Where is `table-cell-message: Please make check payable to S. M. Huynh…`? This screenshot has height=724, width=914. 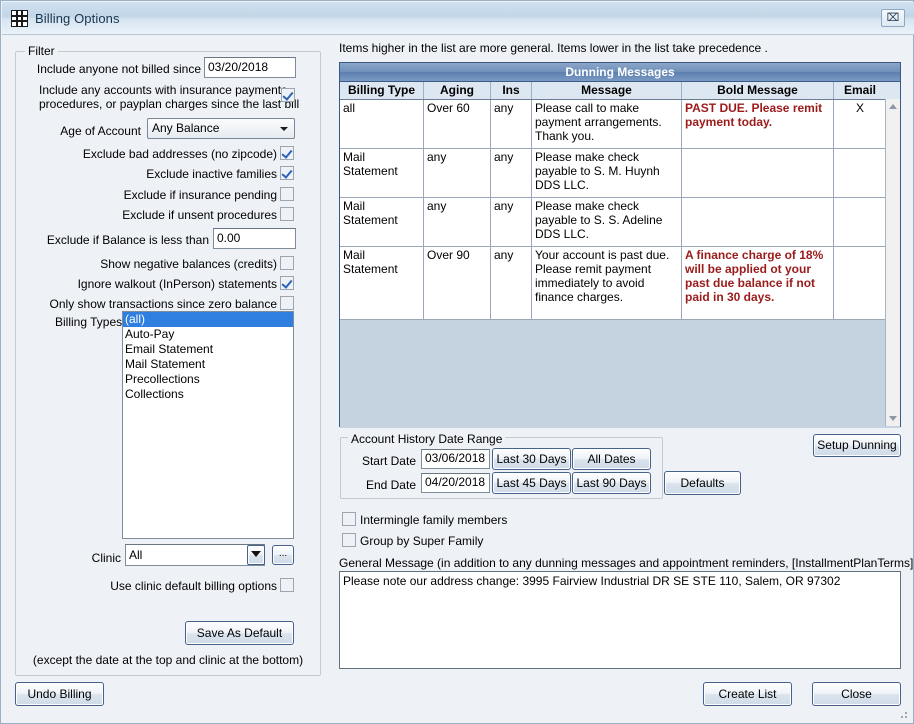
table-cell-message: Please make check payable to S. M. Huynh… is located at coordinates (607, 173).